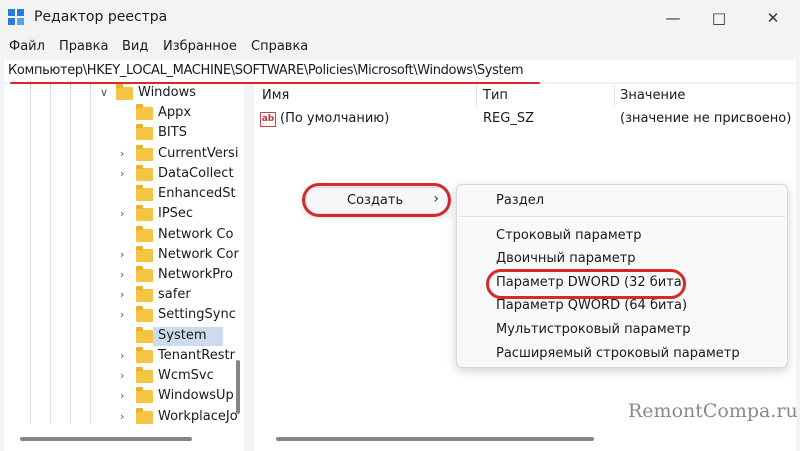 This screenshot has width=800, height=451. Describe the element at coordinates (773, 18) in the screenshot. I see `close-button: ✕` at that location.